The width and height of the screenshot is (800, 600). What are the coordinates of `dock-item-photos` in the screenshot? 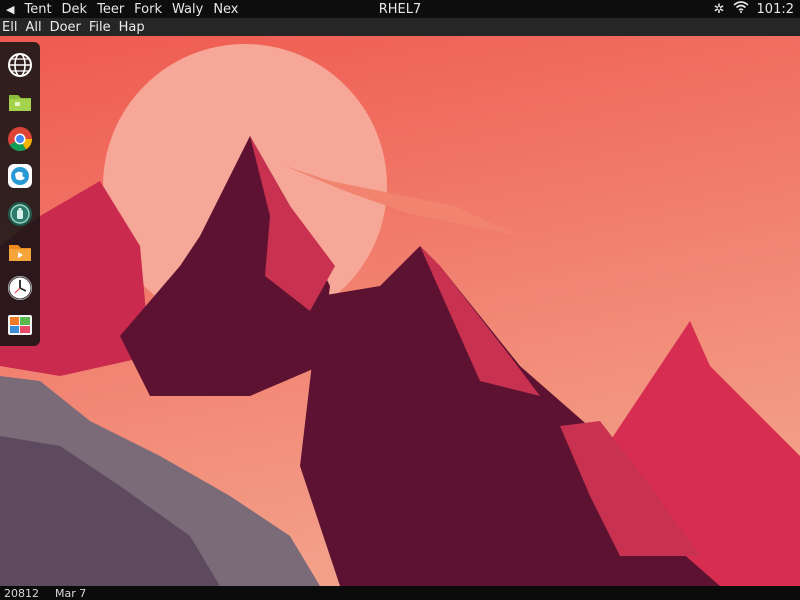 It's located at (20, 325).